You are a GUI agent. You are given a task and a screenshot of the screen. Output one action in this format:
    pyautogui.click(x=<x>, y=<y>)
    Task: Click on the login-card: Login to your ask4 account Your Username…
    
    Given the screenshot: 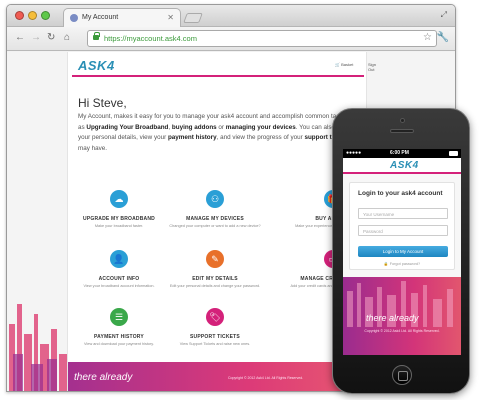 What is the action you would take?
    pyautogui.click(x=402, y=226)
    